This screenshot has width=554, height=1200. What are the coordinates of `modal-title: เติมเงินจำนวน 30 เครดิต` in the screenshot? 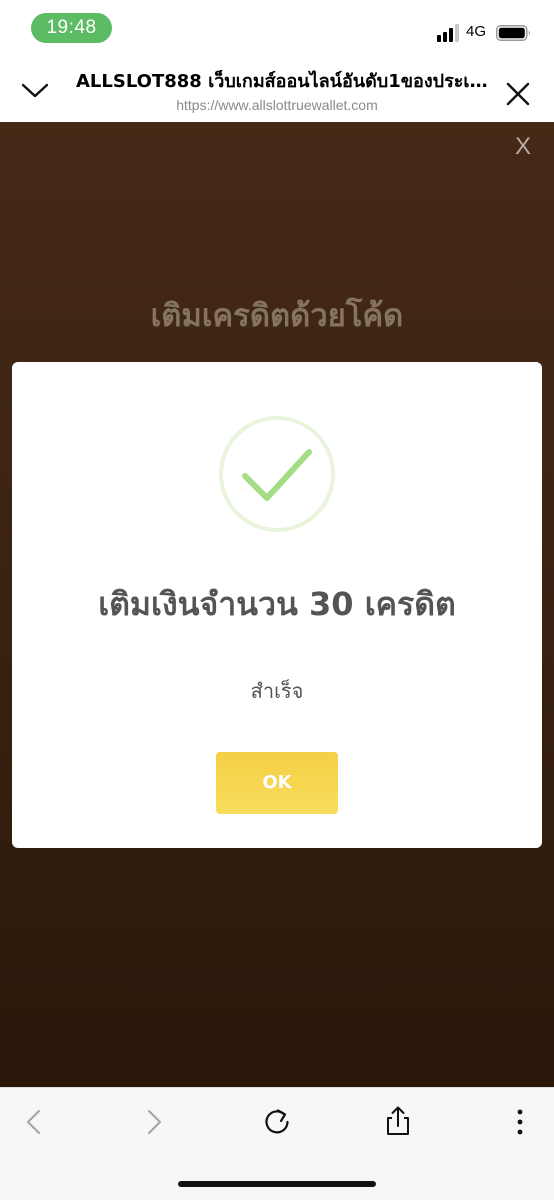 It's located at (277, 604).